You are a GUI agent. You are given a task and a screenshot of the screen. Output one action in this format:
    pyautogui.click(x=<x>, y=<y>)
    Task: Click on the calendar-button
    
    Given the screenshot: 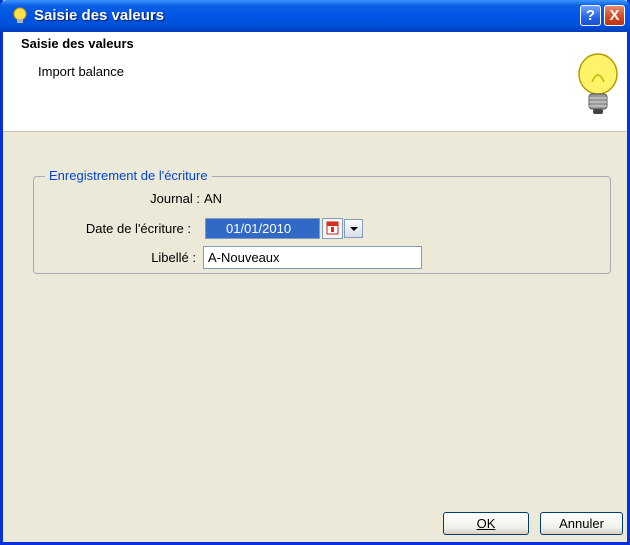 What is the action you would take?
    pyautogui.click(x=332, y=228)
    